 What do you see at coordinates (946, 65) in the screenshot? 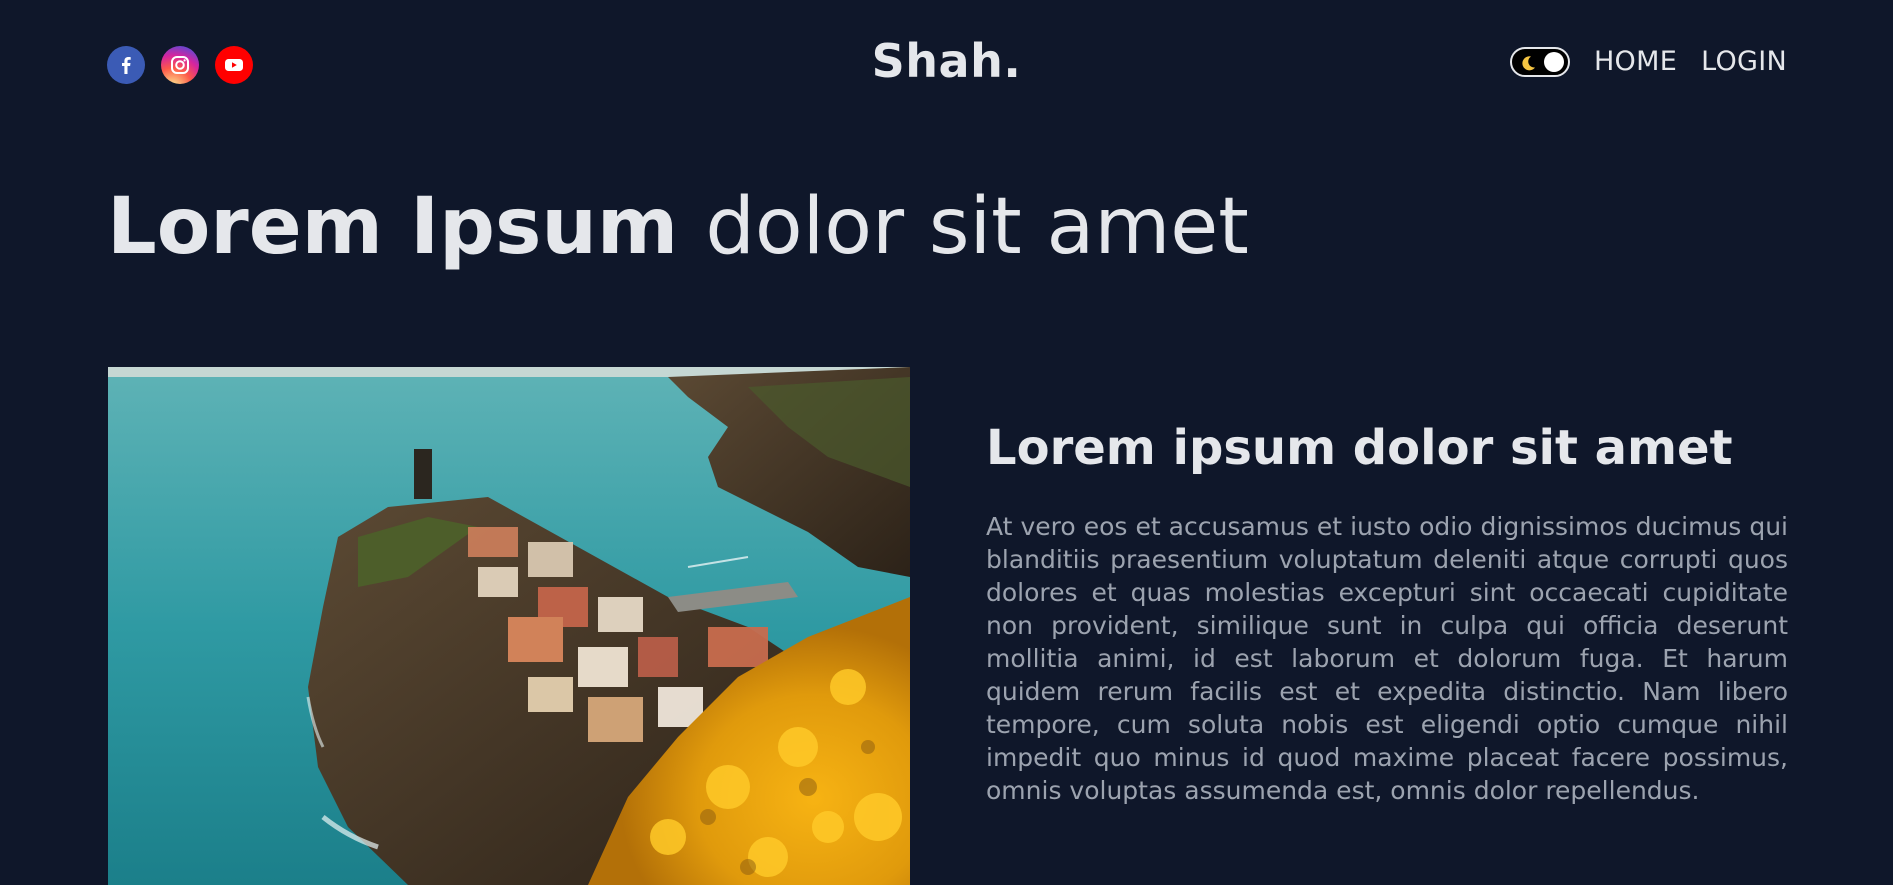
I see `site-header: Shah. HOME LOGIN` at bounding box center [946, 65].